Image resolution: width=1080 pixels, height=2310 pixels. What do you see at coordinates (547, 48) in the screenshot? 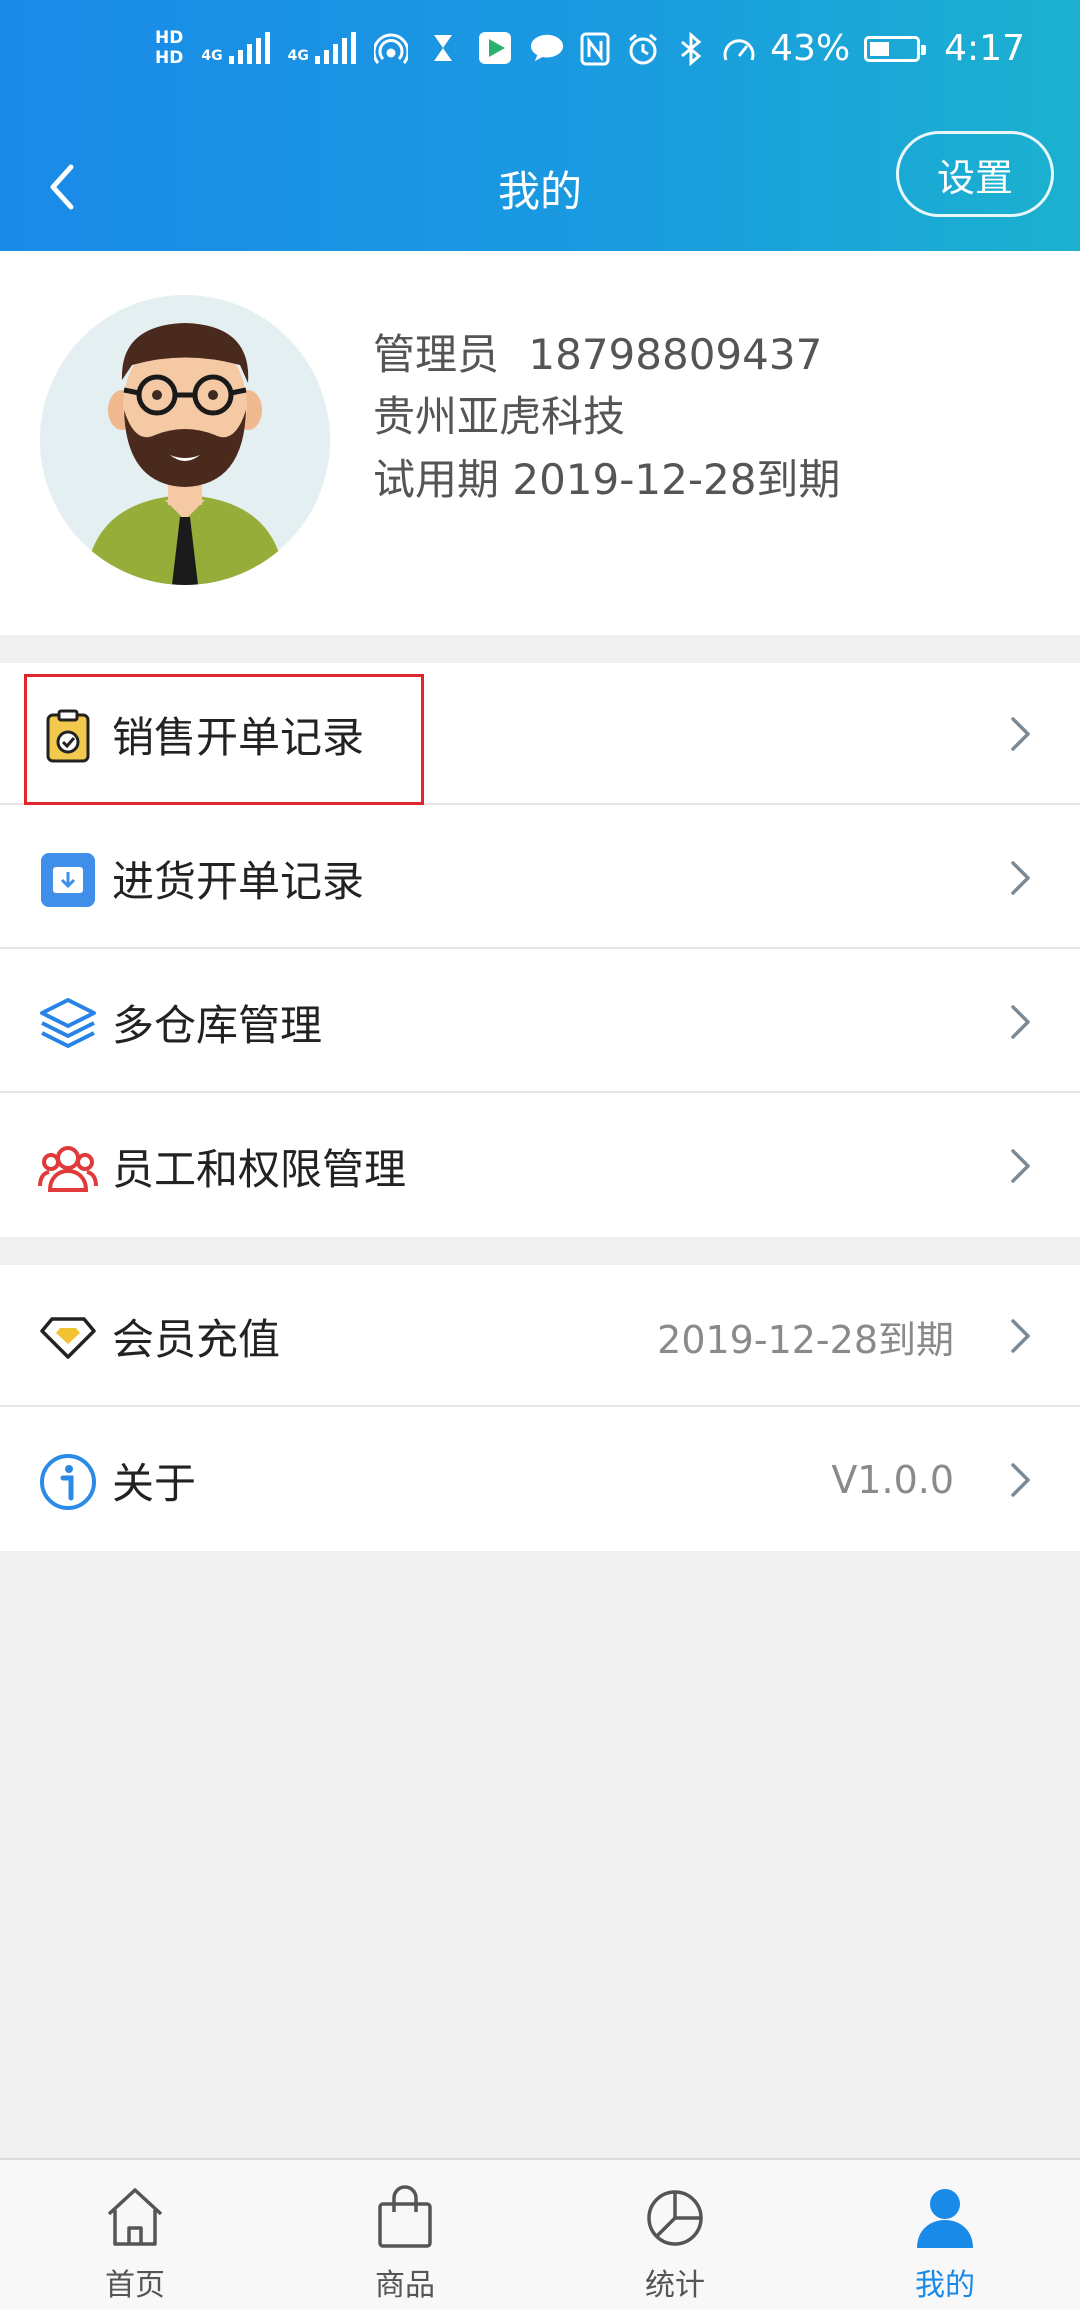
I see `chat-icon` at bounding box center [547, 48].